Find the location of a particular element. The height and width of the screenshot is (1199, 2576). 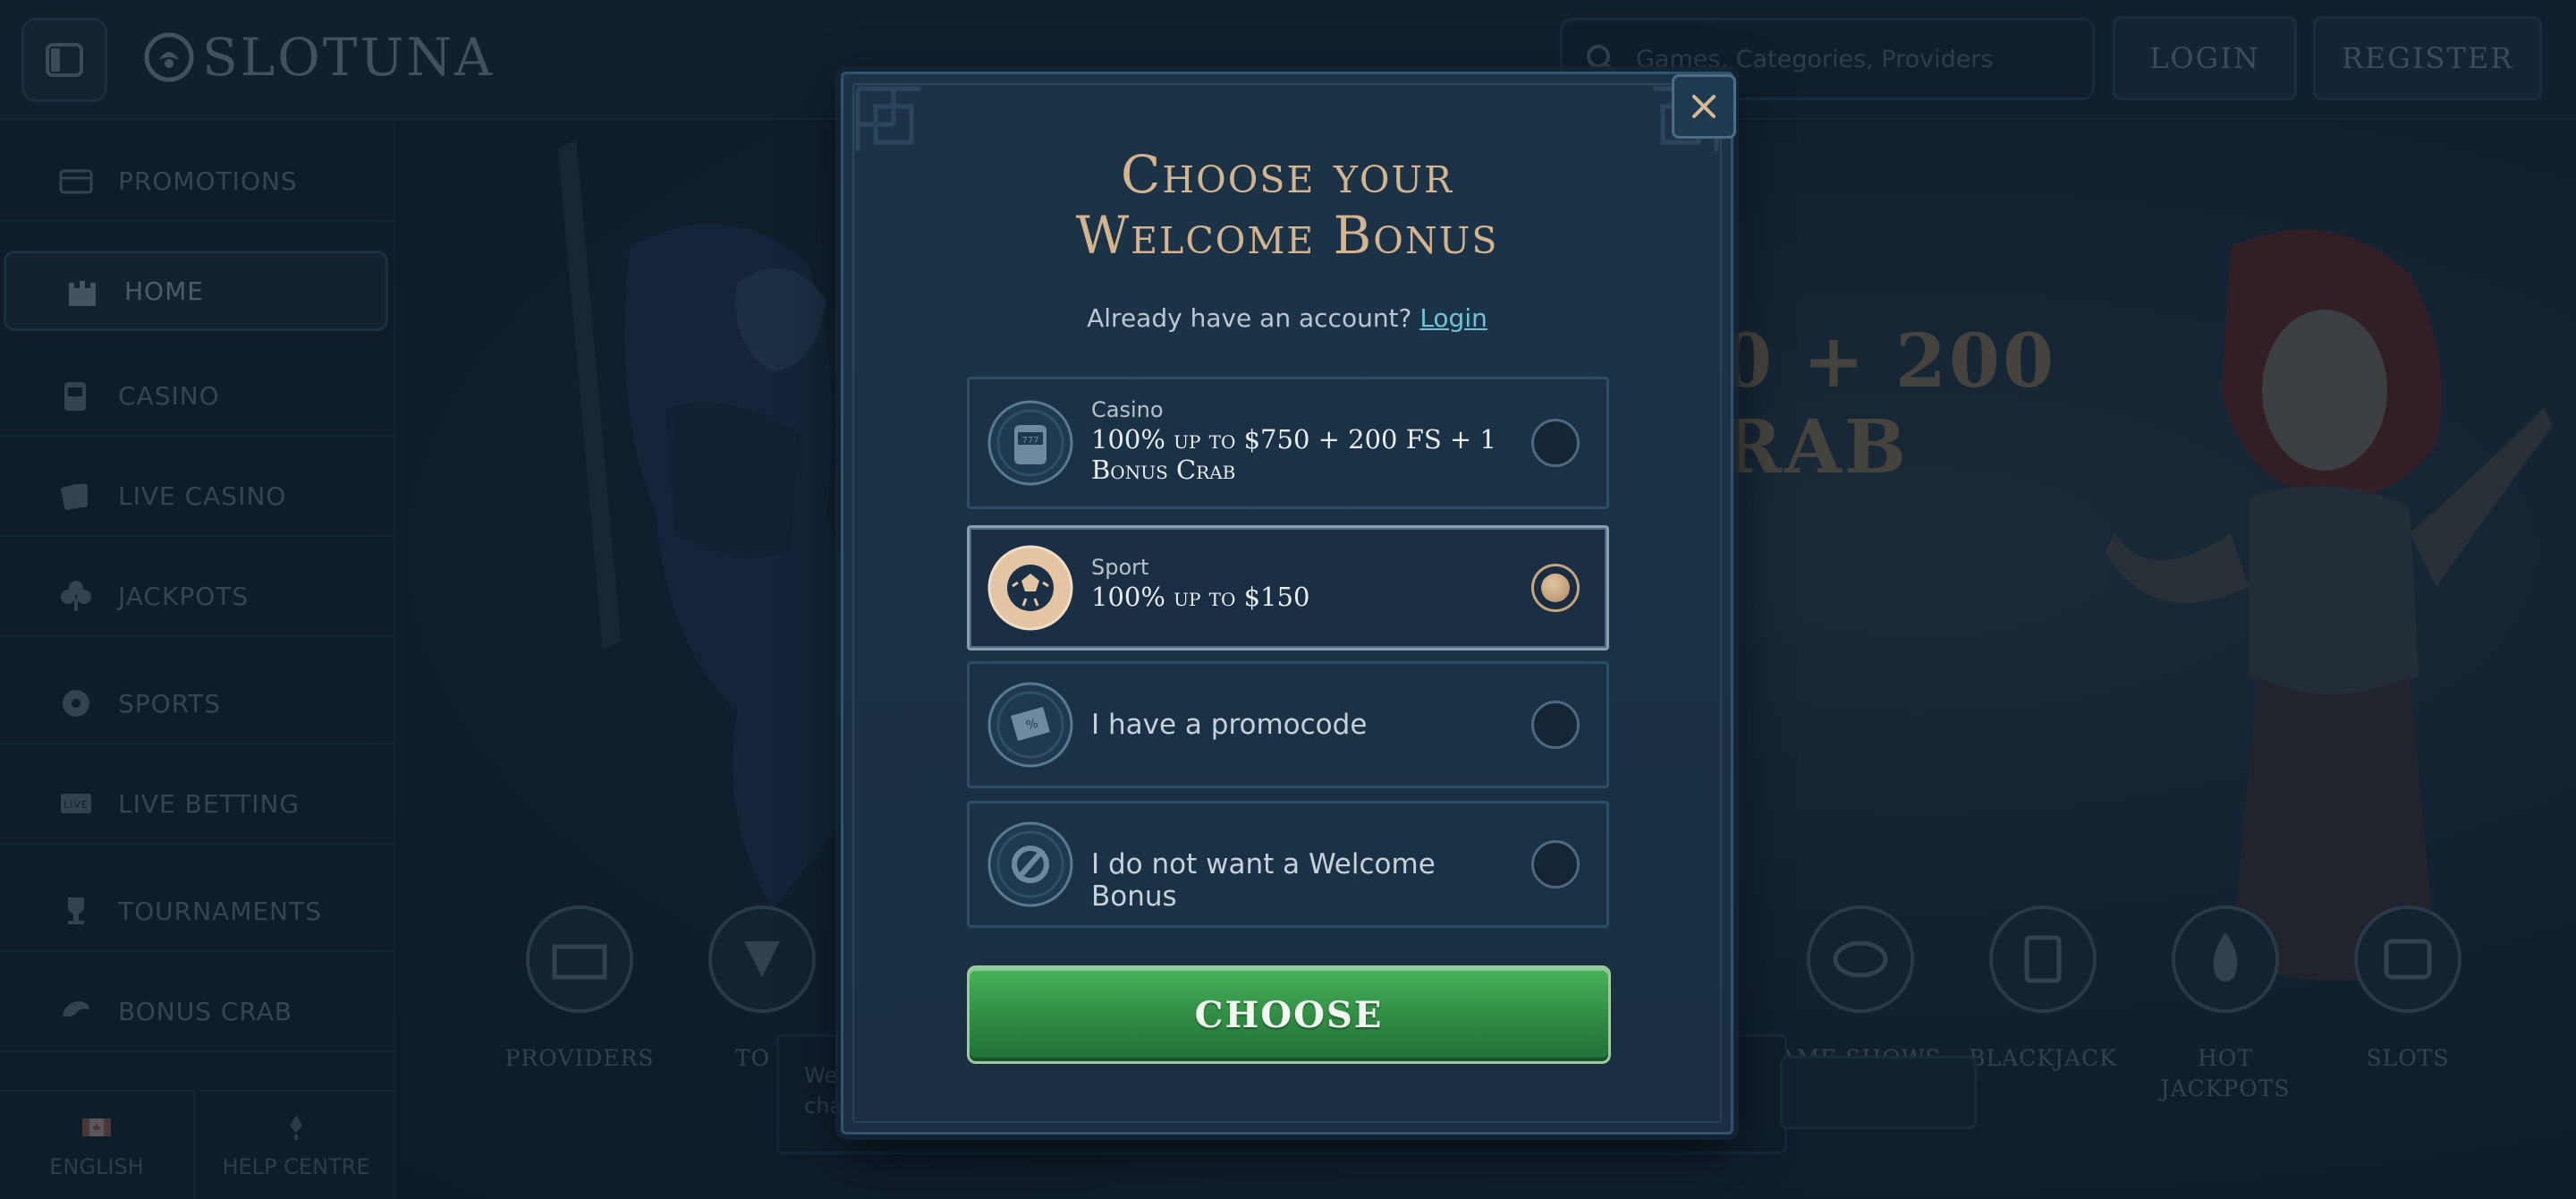

radio-selected-dot is located at coordinates (1555, 588).